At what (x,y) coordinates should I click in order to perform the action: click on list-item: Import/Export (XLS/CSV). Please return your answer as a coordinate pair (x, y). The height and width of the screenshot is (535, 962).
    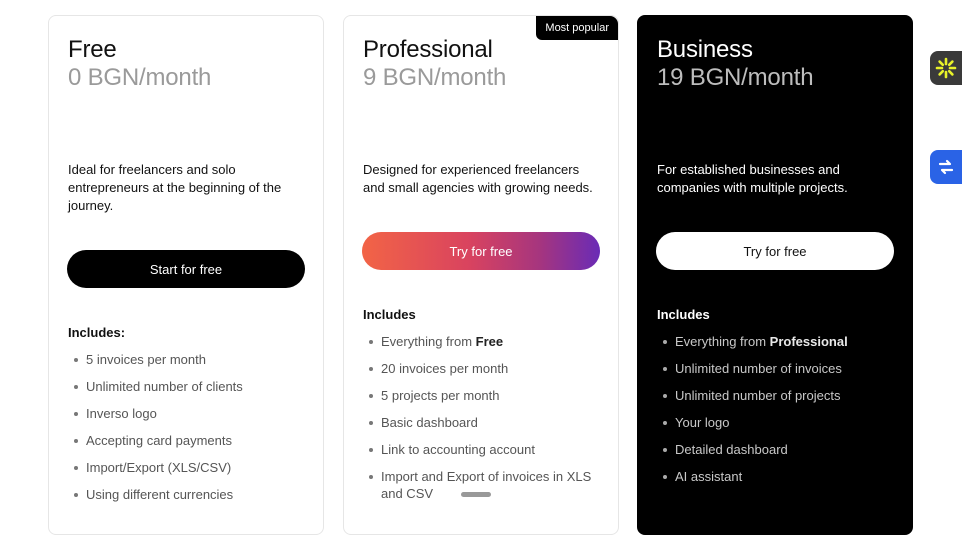
    Looking at the image, I should click on (188, 467).